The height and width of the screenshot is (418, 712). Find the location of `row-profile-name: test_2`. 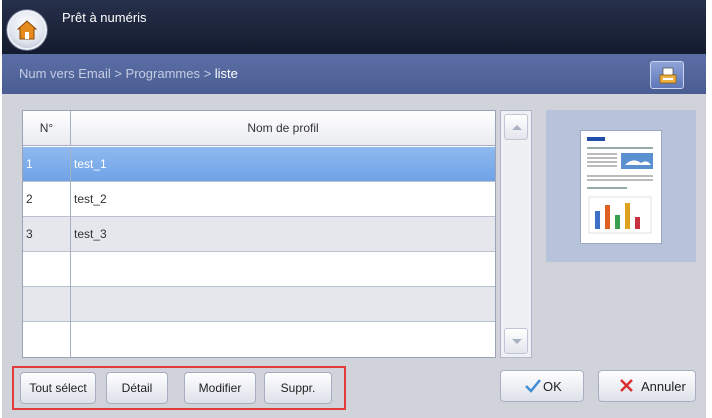

row-profile-name: test_2 is located at coordinates (90, 199).